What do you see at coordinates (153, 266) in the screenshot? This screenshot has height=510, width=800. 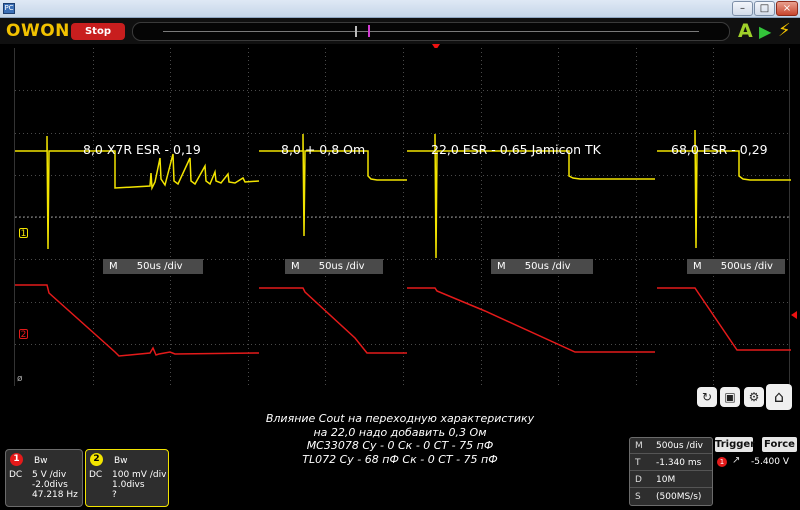 I see `trace-1-timebase-badge: M 50us /div` at bounding box center [153, 266].